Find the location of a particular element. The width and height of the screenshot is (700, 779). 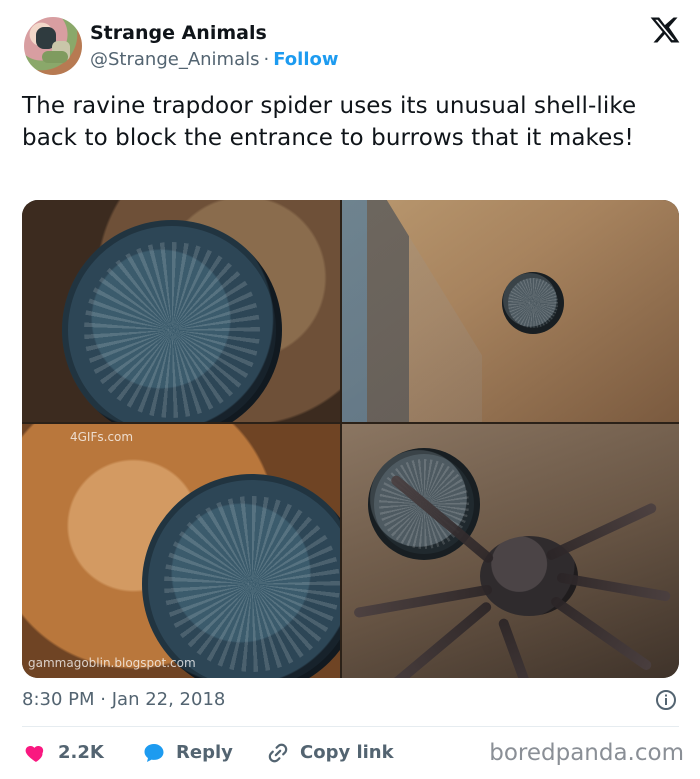

like-button: 2.2K is located at coordinates (64, 753).